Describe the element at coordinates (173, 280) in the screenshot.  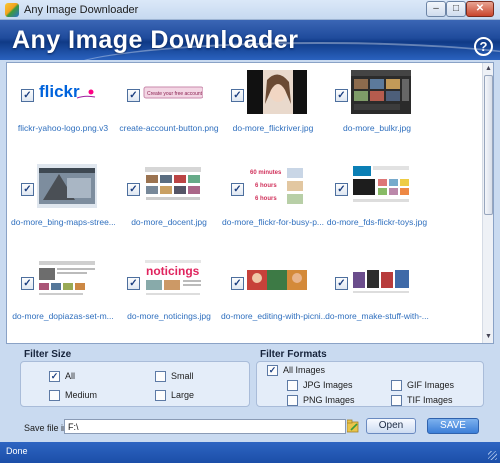
I see `image-thumbnail: noticings` at that location.